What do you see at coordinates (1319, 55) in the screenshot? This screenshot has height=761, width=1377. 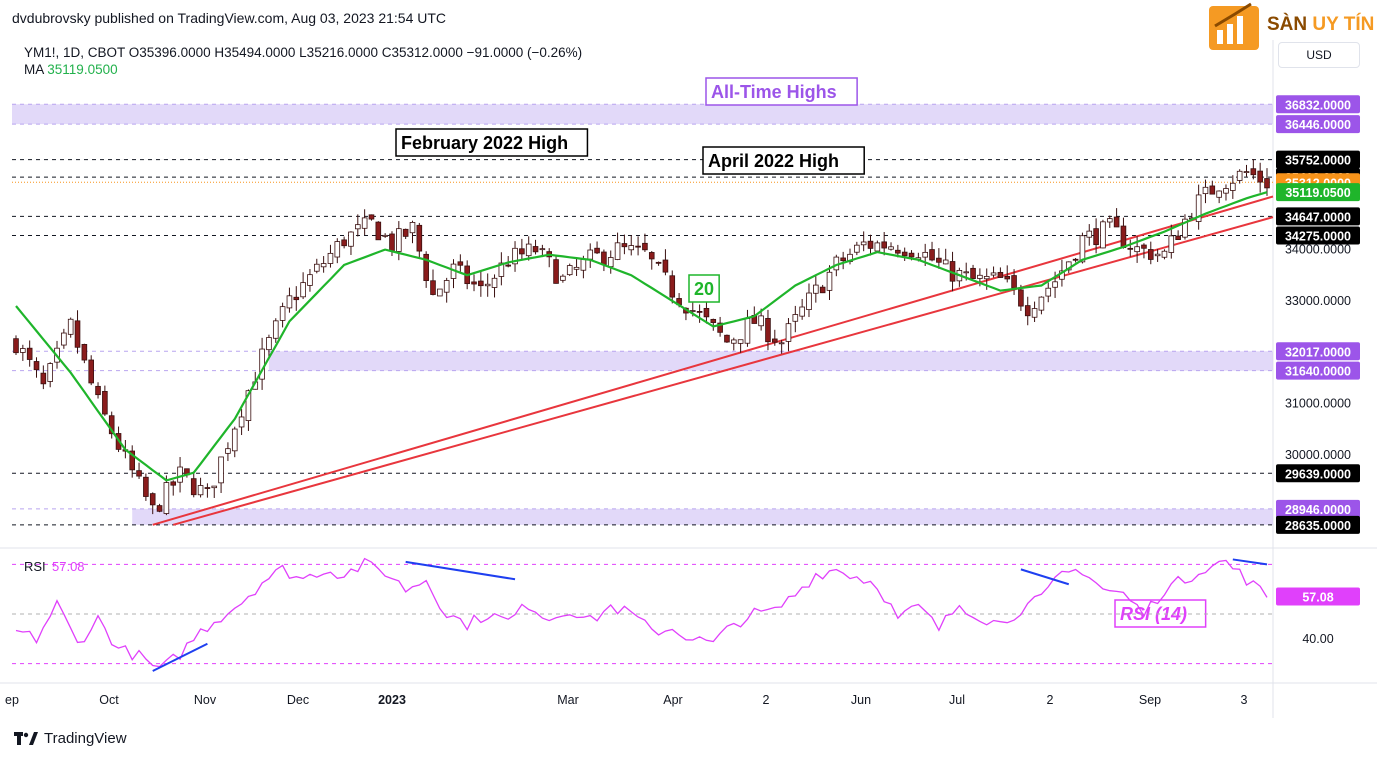 I see `currency-button: USD` at bounding box center [1319, 55].